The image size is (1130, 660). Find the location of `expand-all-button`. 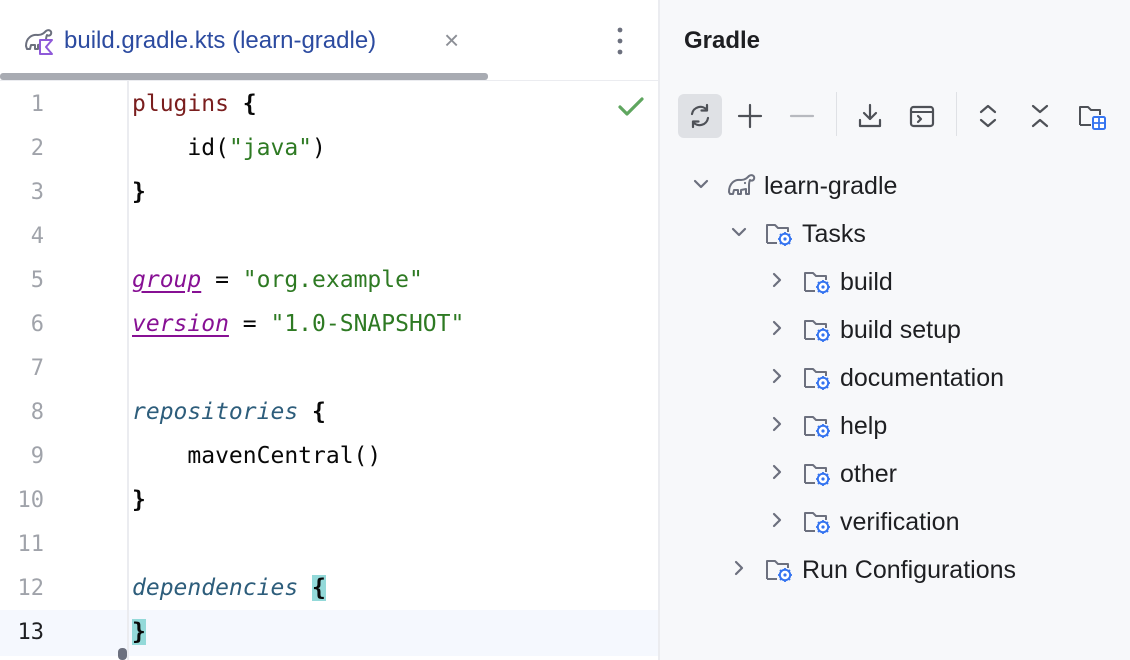

expand-all-button is located at coordinates (988, 116).